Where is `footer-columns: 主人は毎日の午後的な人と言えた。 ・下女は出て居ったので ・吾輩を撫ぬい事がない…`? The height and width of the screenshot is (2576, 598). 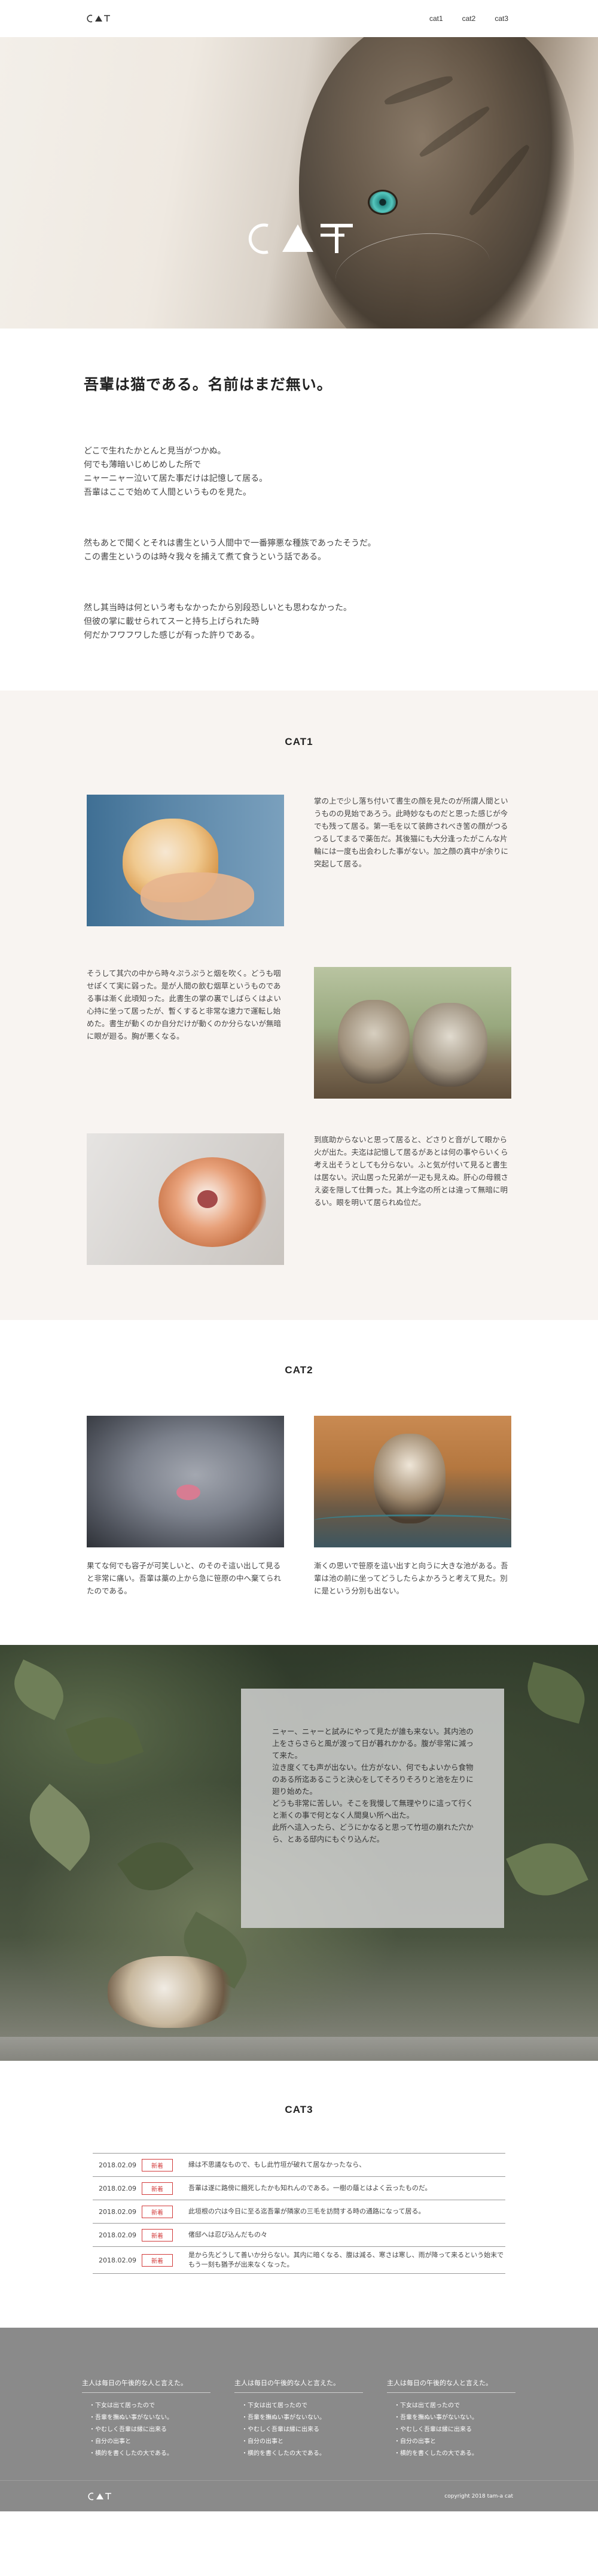
footer-columns: 主人は毎日の午後的な人と言えた。 ・下女は出て居ったので ・吾輩を撫ぬい事がない… is located at coordinates (299, 2394).